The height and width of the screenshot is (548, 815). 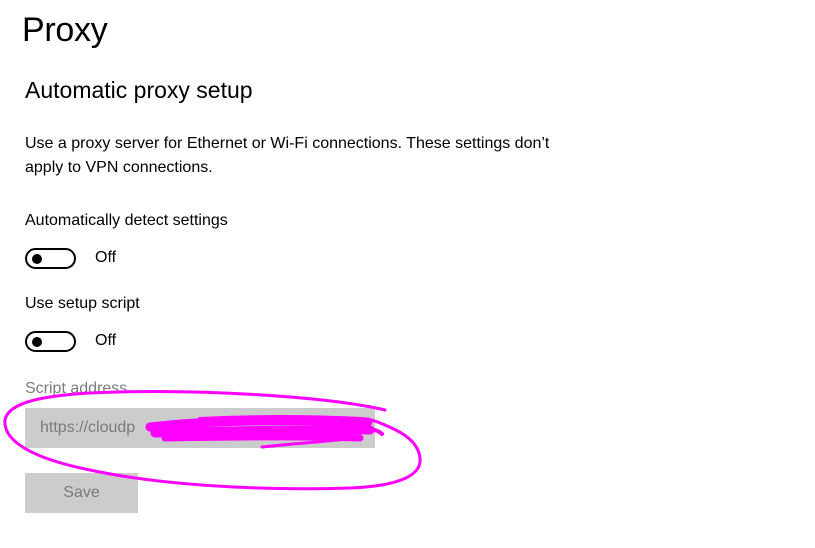 I want to click on auto-detect-toggle-row: Off, so click(x=70, y=258).